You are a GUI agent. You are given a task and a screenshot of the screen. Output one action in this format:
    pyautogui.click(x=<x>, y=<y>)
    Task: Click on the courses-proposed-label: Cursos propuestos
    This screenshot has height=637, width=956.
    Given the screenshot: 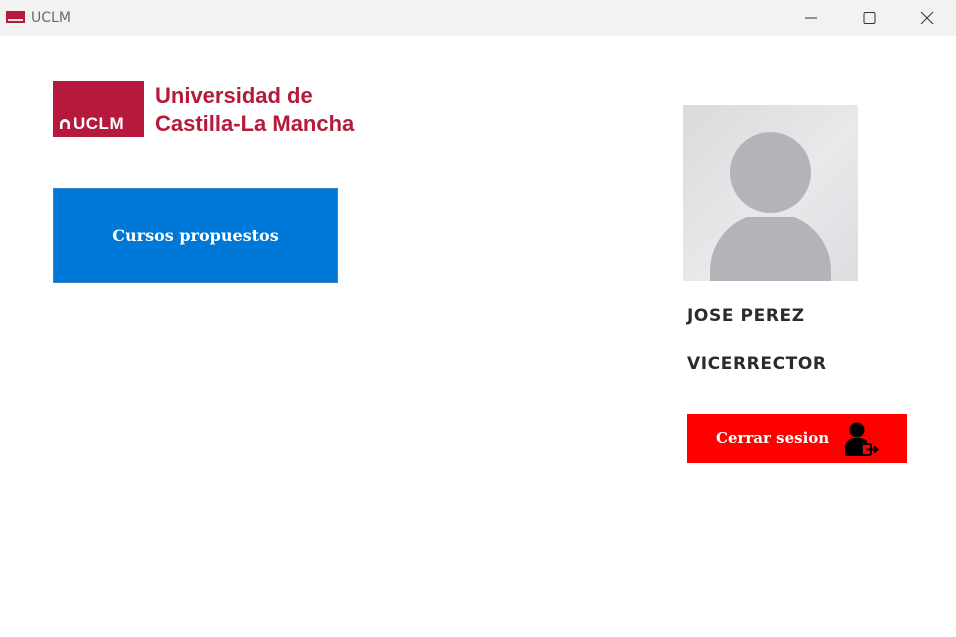 What is the action you would take?
    pyautogui.click(x=195, y=235)
    